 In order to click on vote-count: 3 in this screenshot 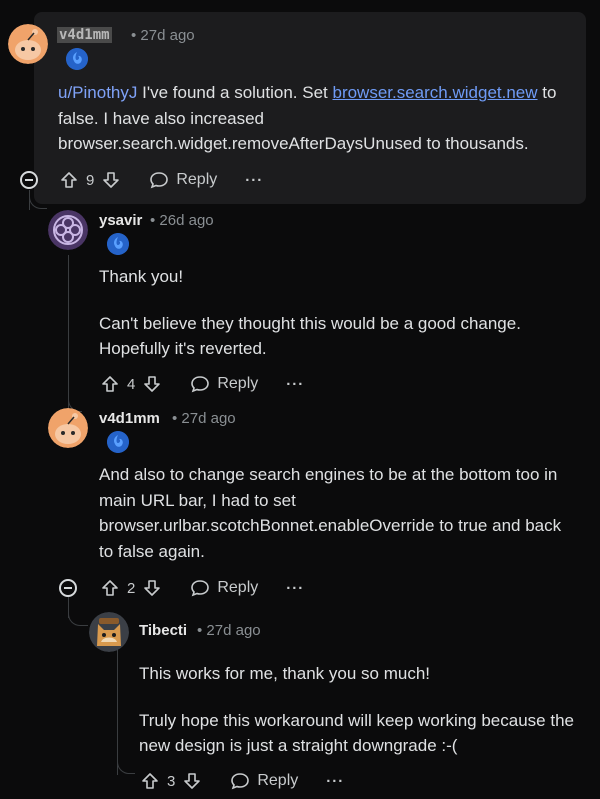, I will do `click(171, 781)`.